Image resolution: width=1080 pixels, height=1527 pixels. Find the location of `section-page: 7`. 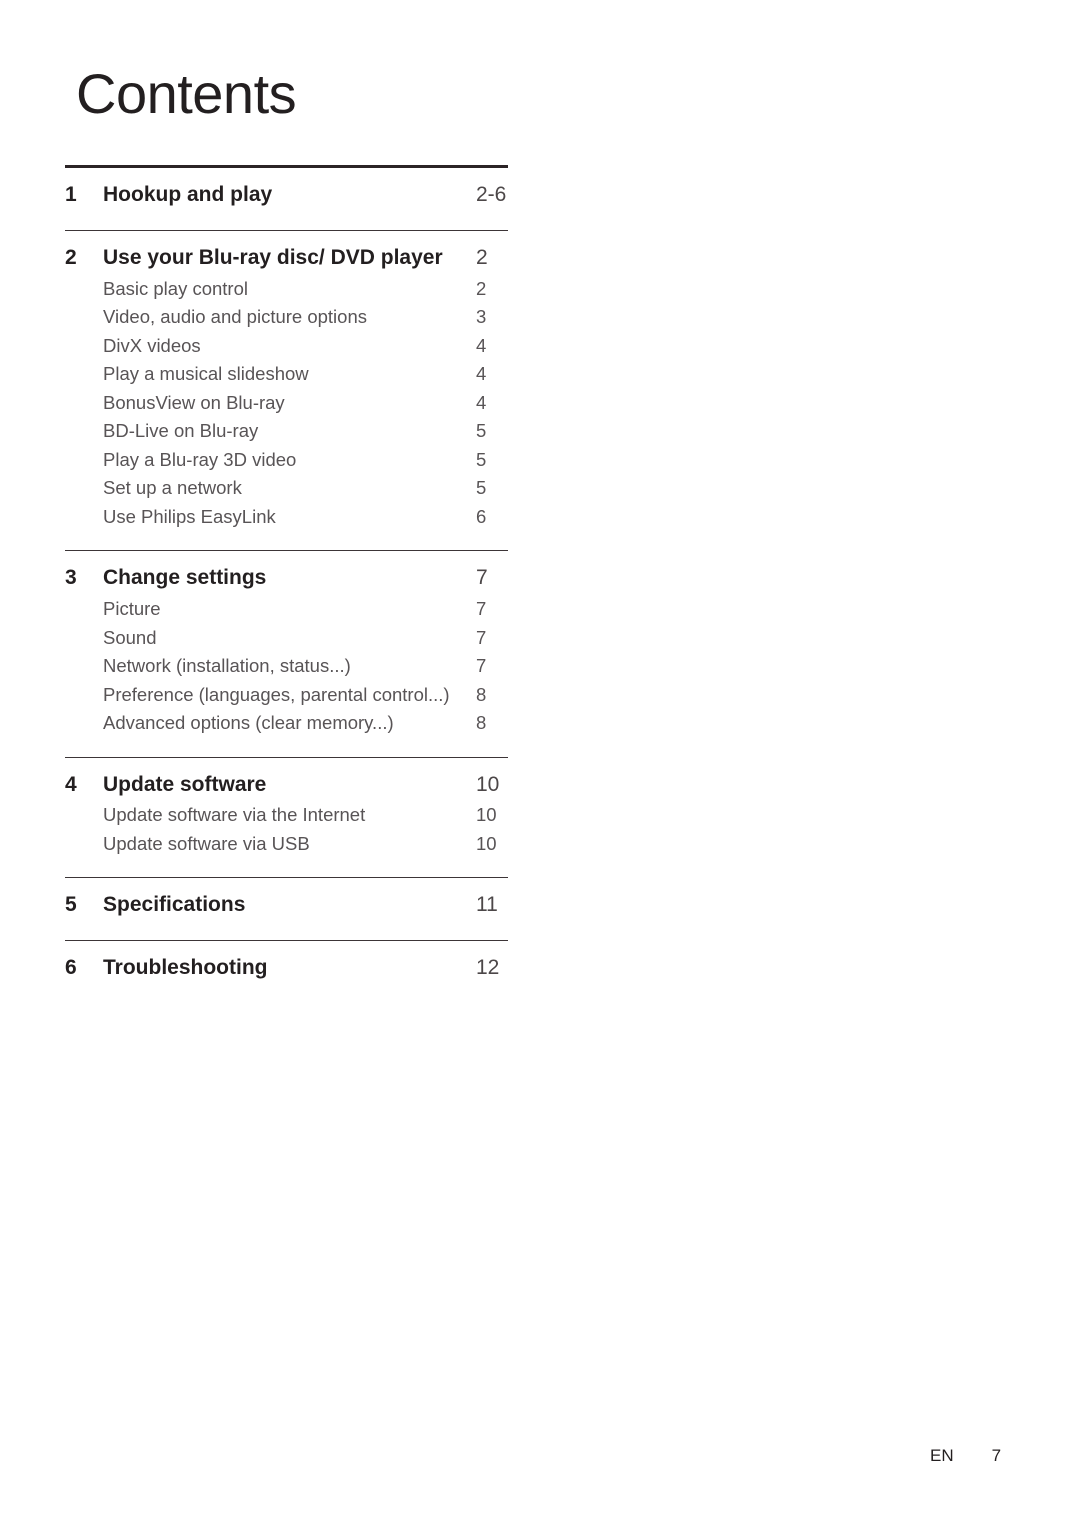

section-page: 7 is located at coordinates (482, 578).